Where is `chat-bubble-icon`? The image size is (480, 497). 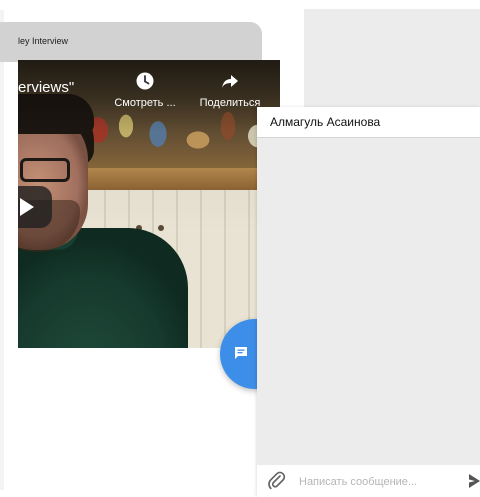 chat-bubble-icon is located at coordinates (241, 353).